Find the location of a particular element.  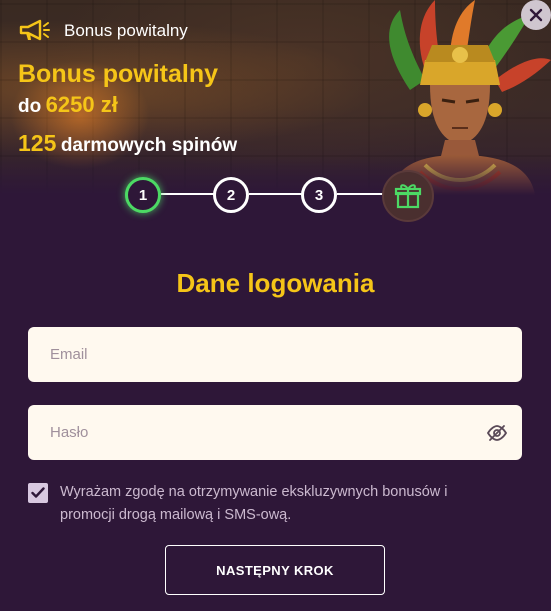

promo-title: Bonus powitalny is located at coordinates (118, 74).